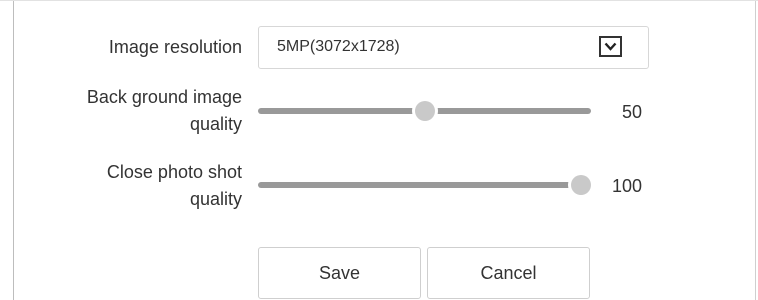 The height and width of the screenshot is (300, 758). I want to click on closeup-quality-label: Close photo shot quality, so click(131, 186).